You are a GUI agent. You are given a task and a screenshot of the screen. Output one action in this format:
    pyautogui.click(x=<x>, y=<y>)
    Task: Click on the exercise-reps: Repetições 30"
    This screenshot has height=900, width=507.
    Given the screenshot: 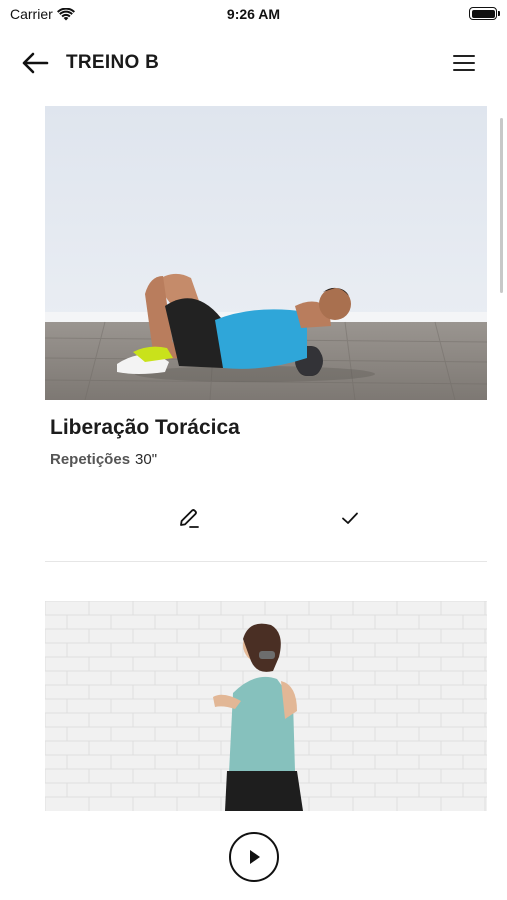 What is the action you would take?
    pyautogui.click(x=103, y=459)
    